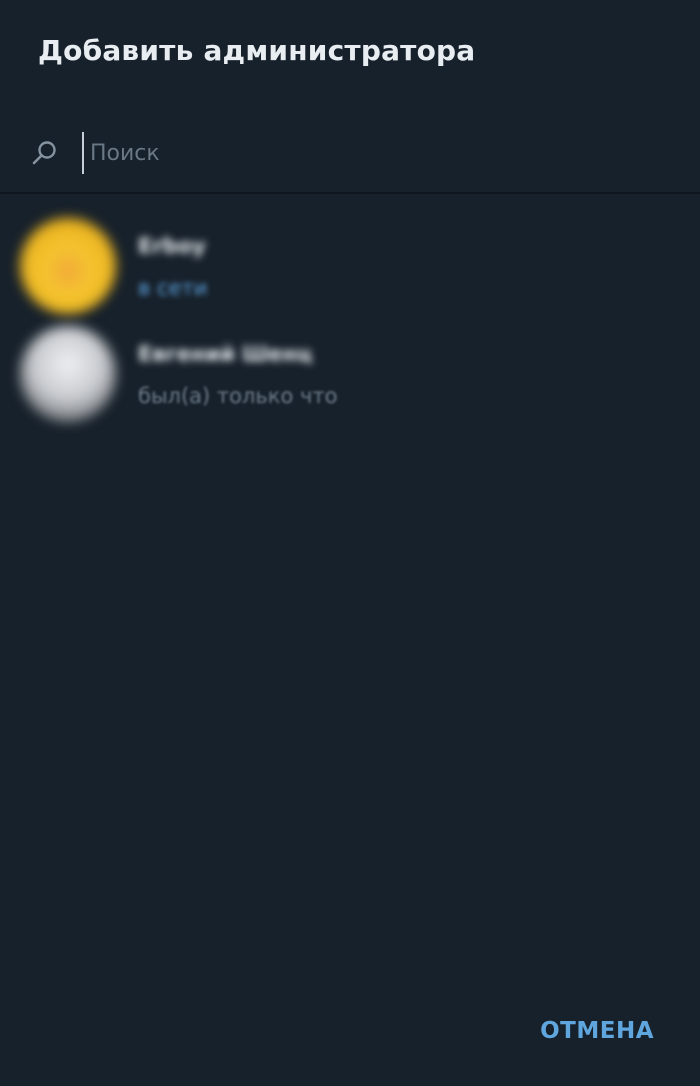 The width and height of the screenshot is (700, 1086). Describe the element at coordinates (597, 1031) in the screenshot. I see `cancel-button: ОТМЕНА` at that location.